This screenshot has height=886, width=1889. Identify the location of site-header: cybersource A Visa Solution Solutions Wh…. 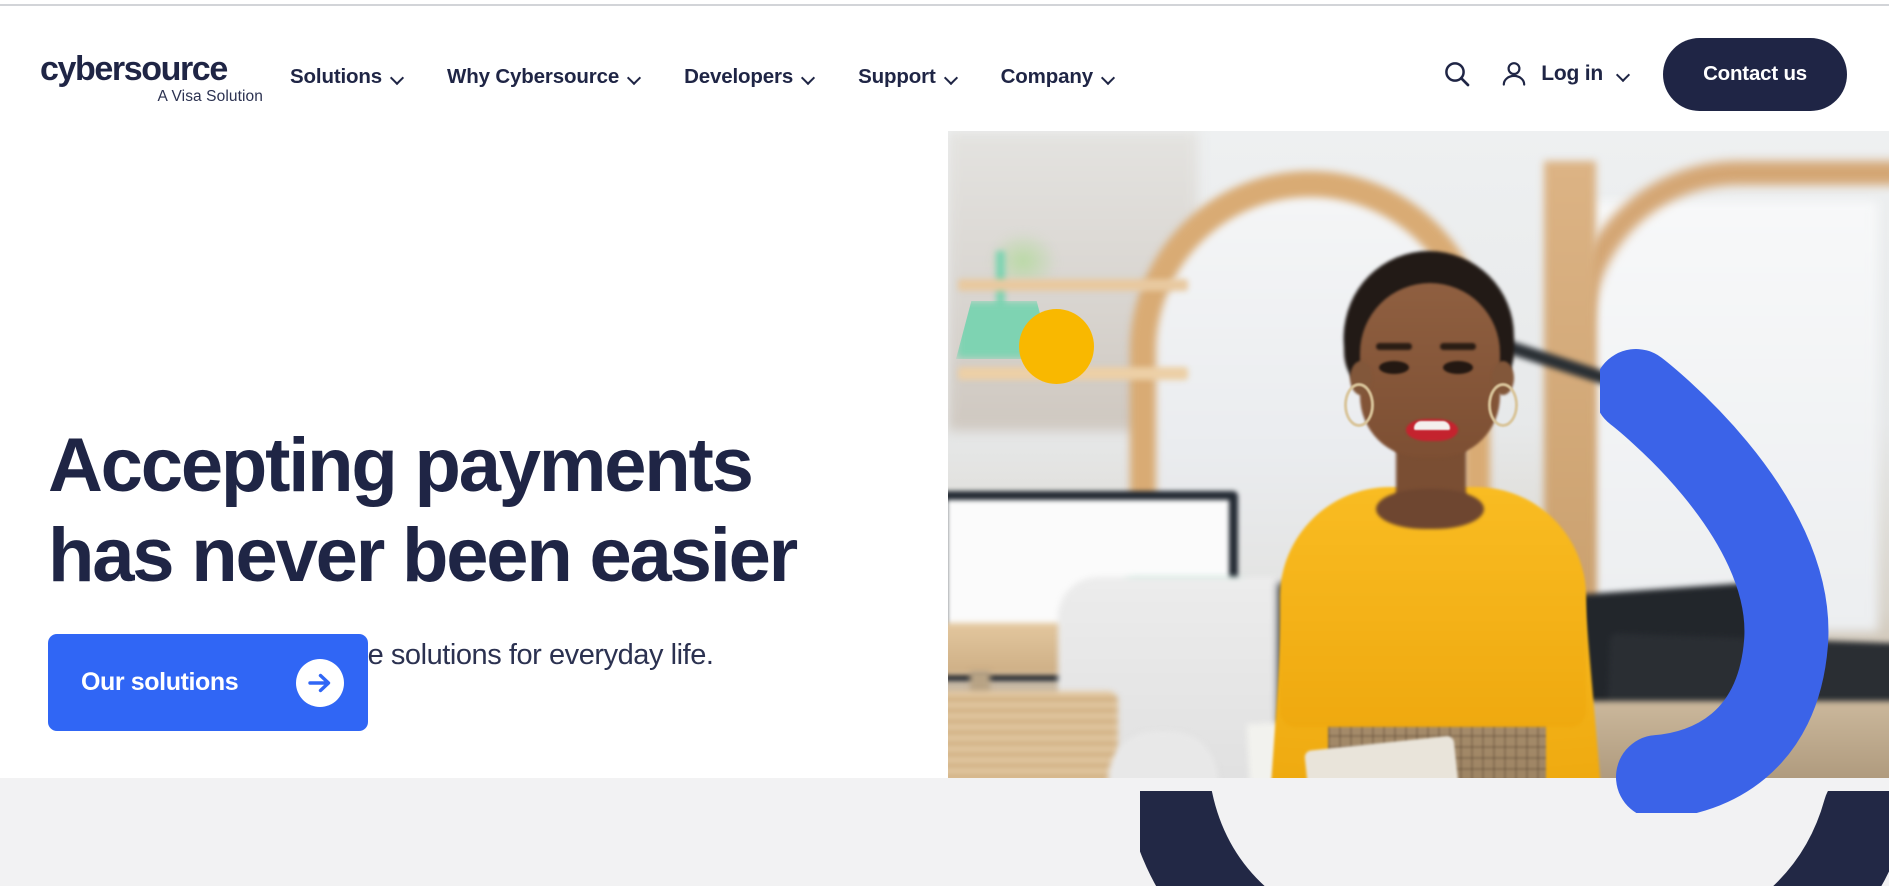
(944, 68).